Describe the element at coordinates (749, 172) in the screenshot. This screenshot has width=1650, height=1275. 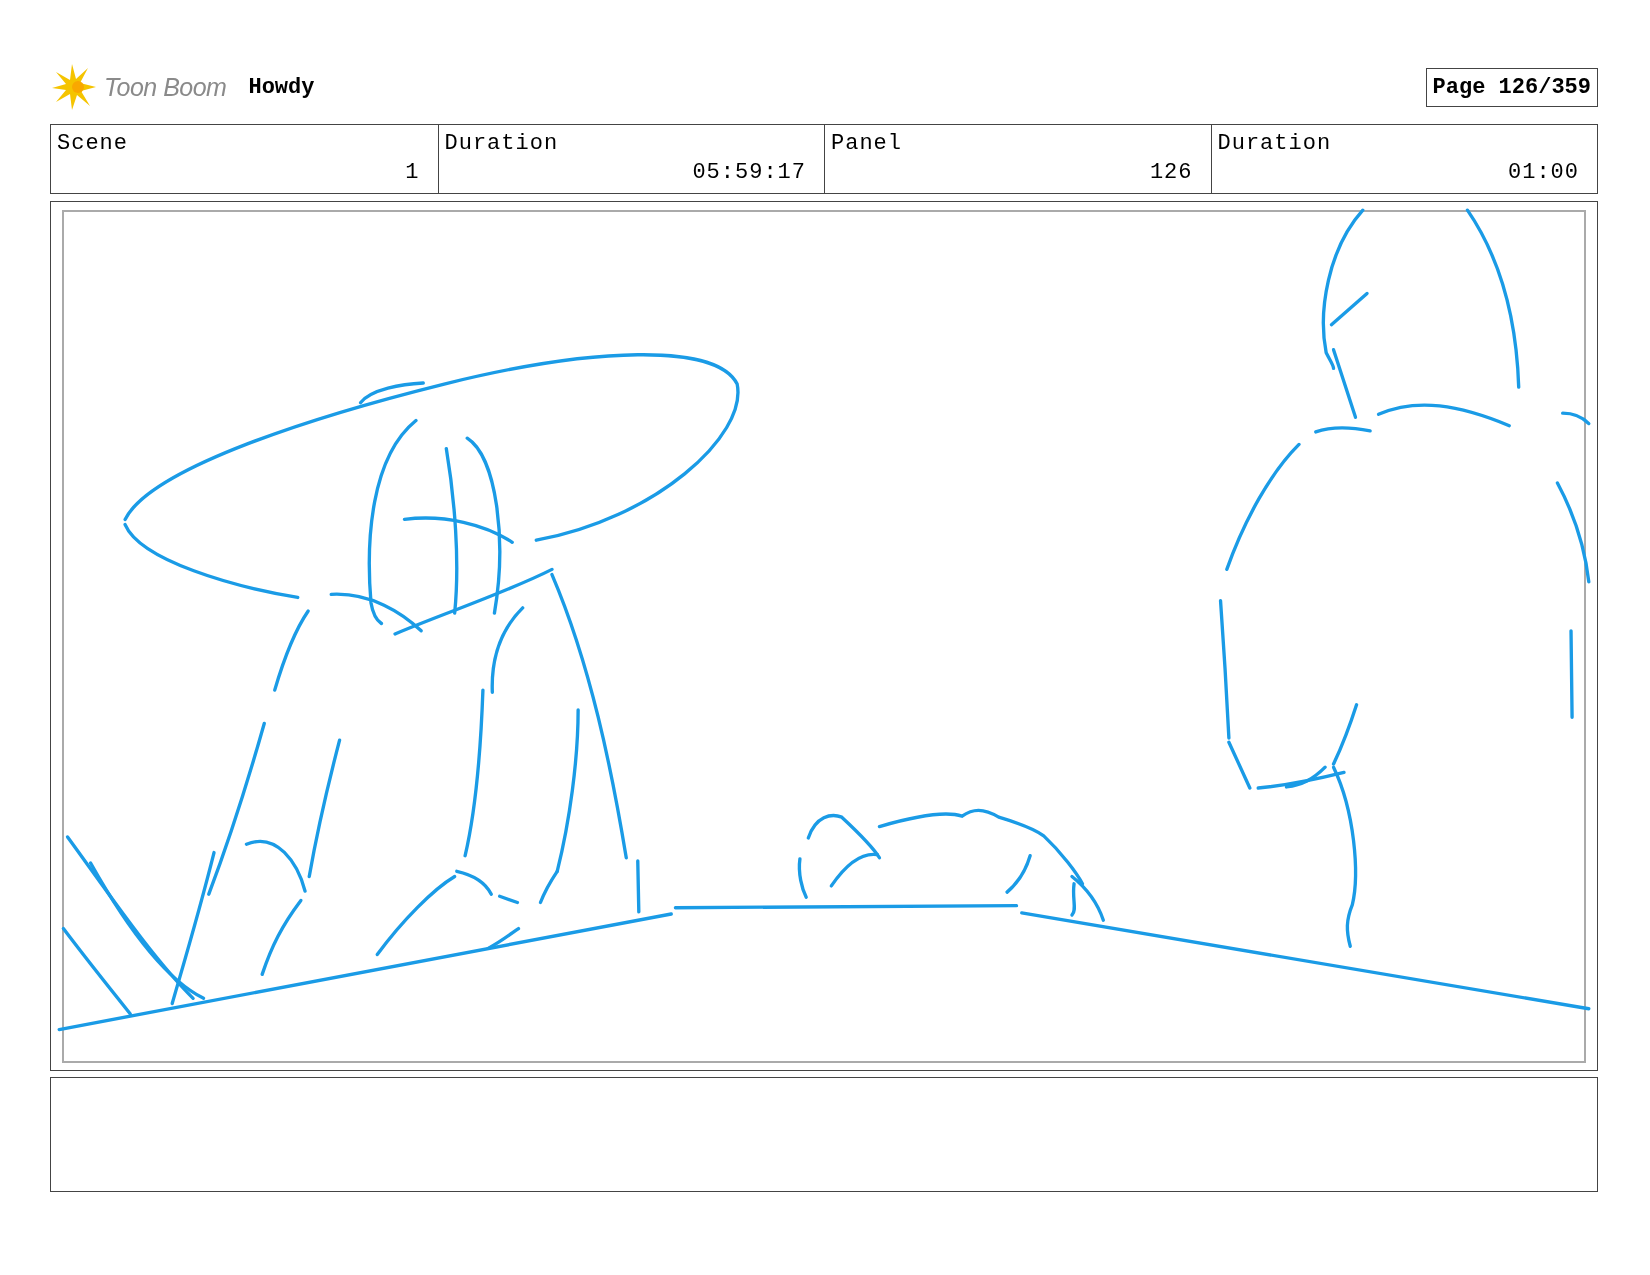
I see `field-value: 05:59:17` at that location.